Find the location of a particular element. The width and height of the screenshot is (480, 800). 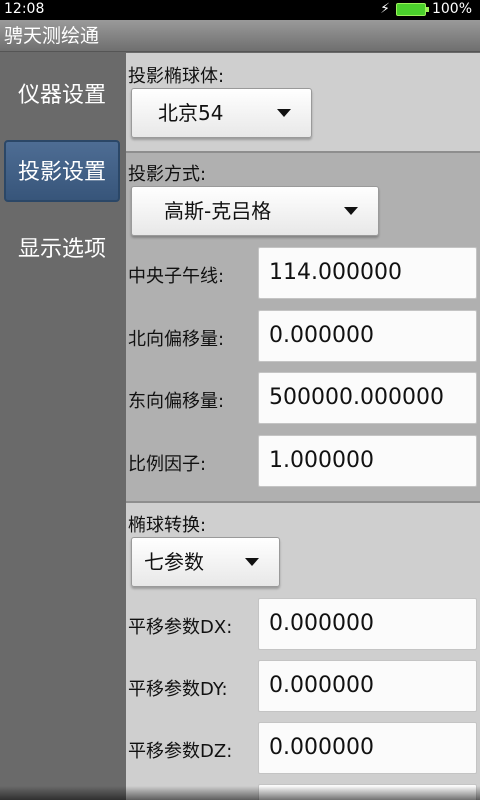

projection-method-dropdown: 高斯-克吕格 is located at coordinates (255, 211).